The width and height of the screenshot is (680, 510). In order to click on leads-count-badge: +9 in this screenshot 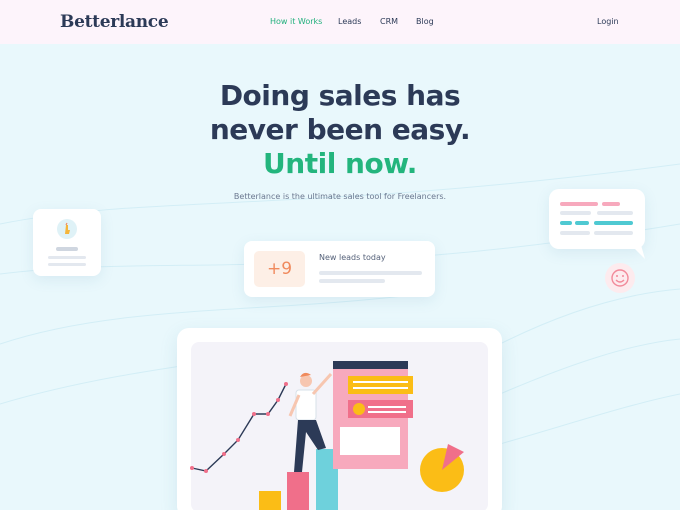, I will do `click(279, 269)`.